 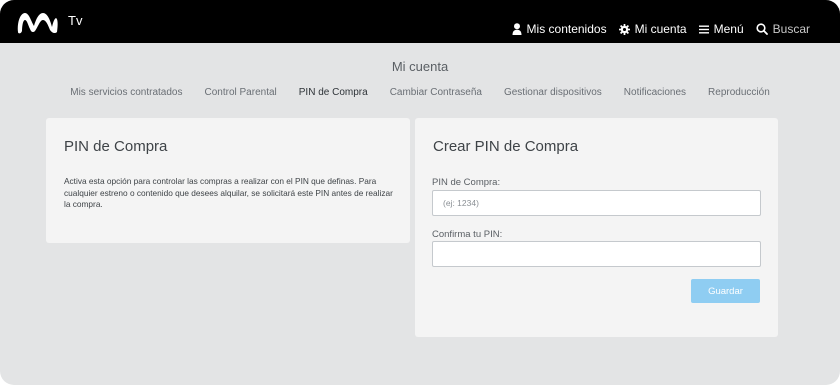 I want to click on nav-buscar: Buscar, so click(x=783, y=29).